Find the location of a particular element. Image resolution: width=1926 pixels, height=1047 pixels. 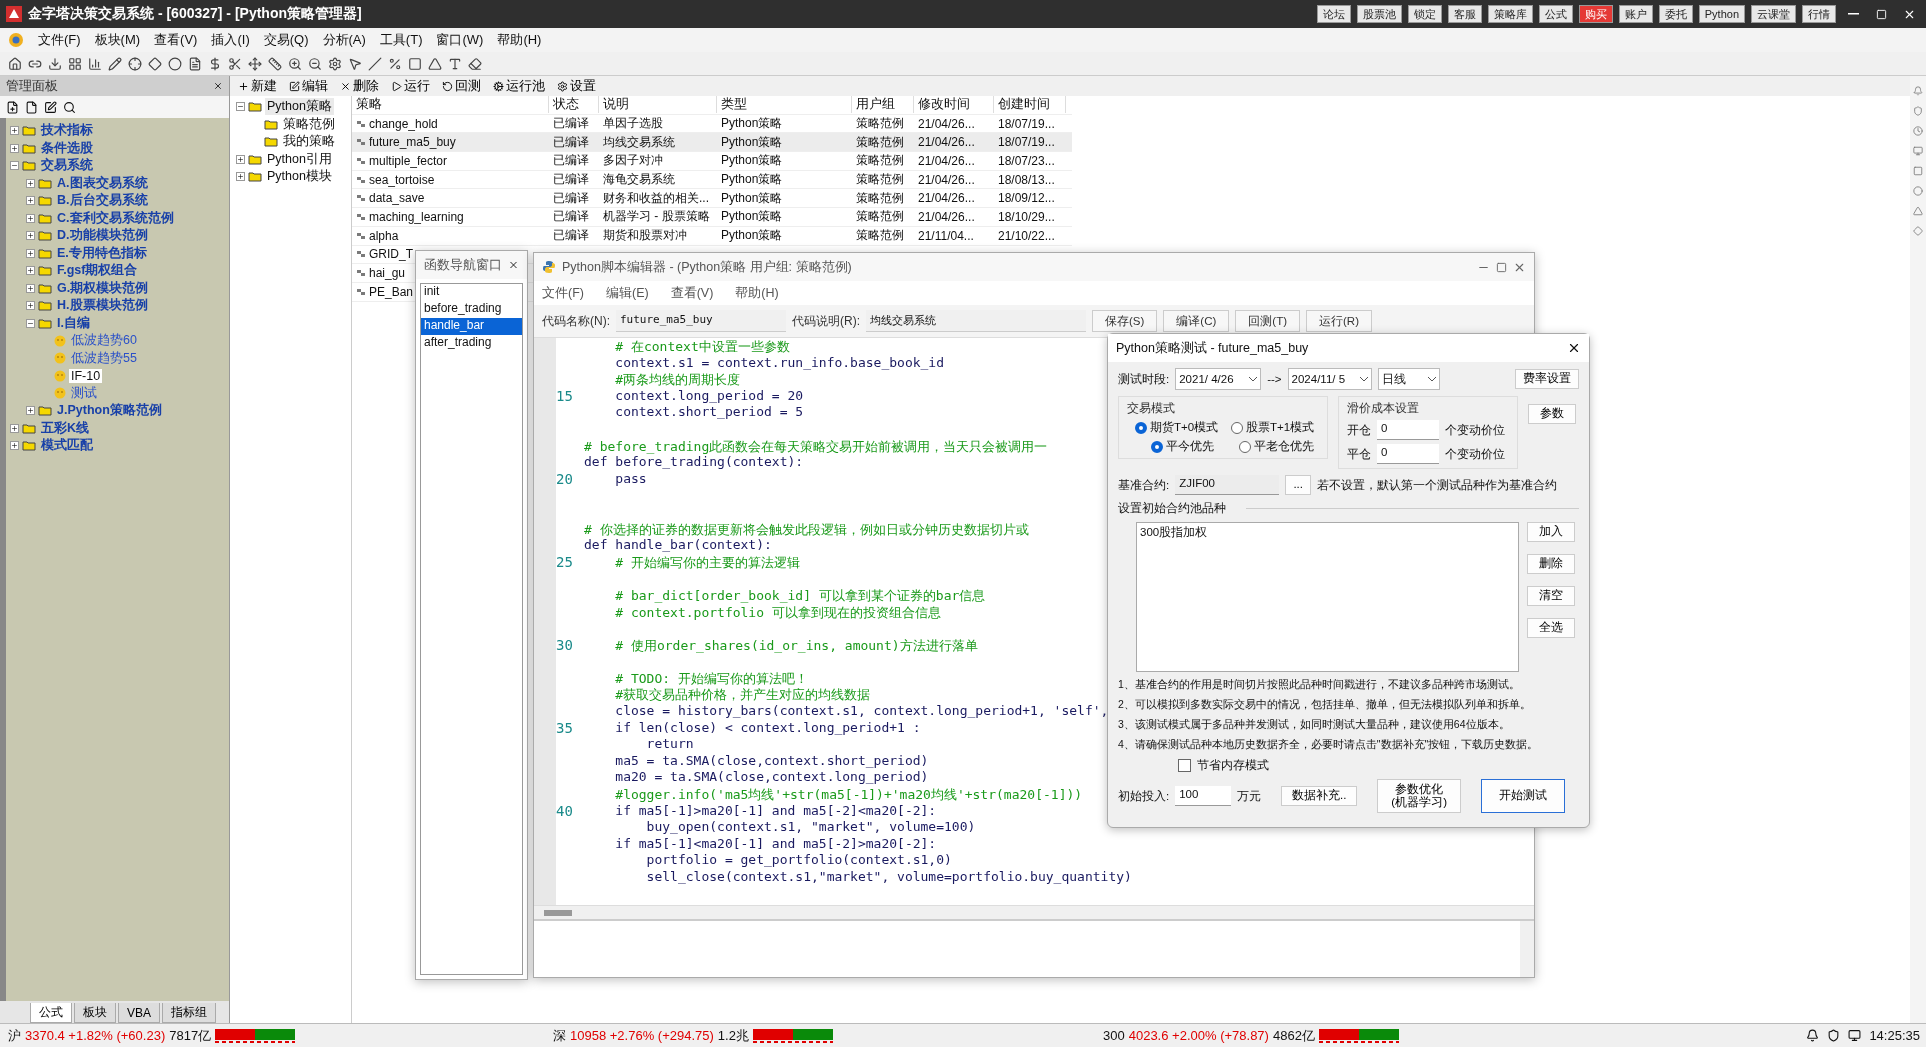

list-item: after_trading is located at coordinates (471, 343).